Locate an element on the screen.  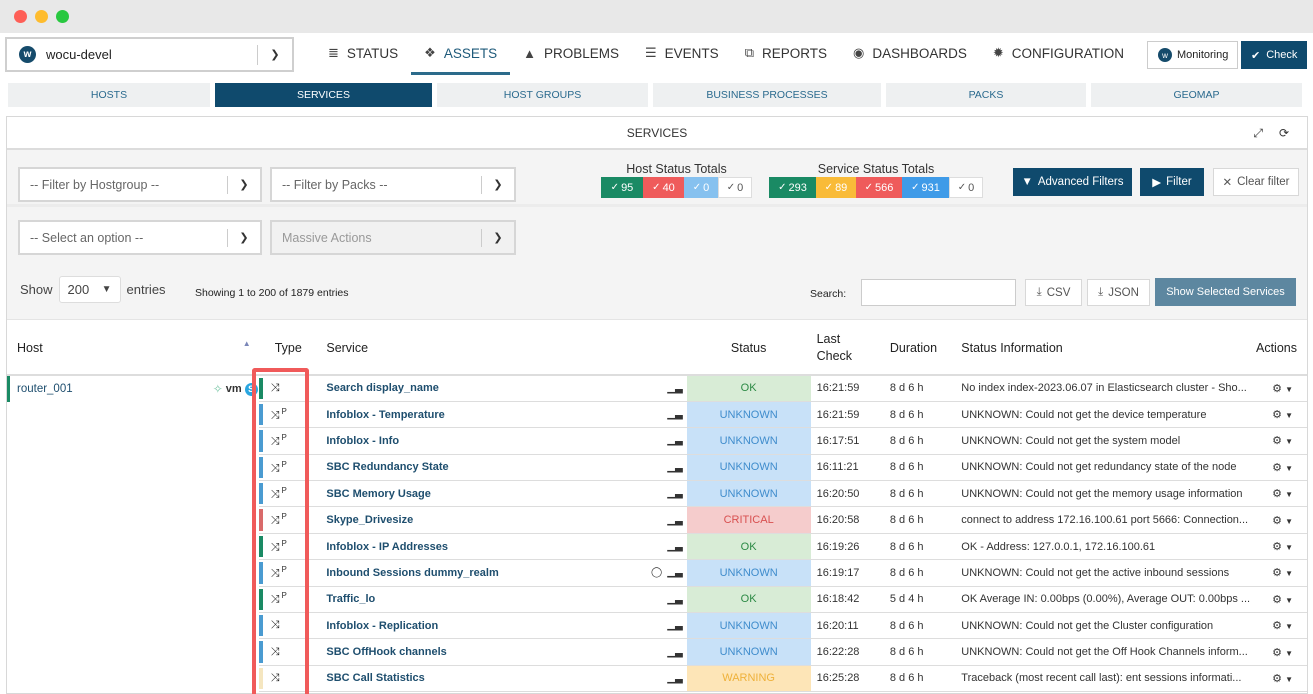
service-link: Infoblox - IP Addresses is located at coordinates (387, 547).